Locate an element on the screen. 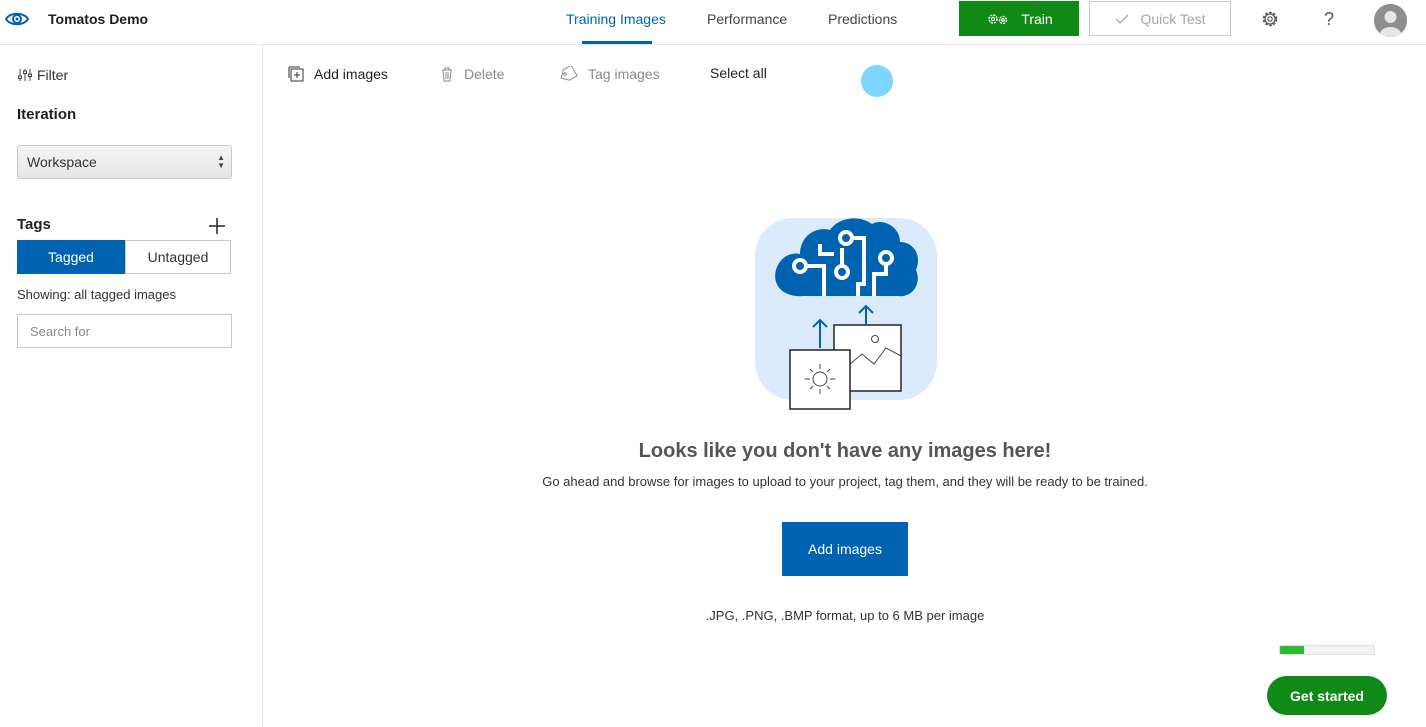  add-image-icon is located at coordinates (296, 74).